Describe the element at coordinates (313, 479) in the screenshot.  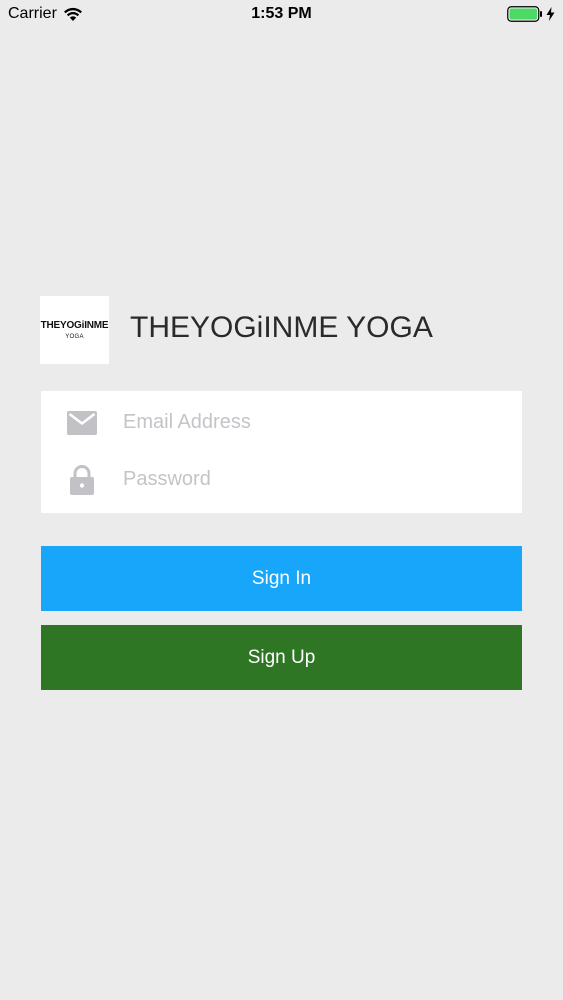
I see `password-field` at that location.